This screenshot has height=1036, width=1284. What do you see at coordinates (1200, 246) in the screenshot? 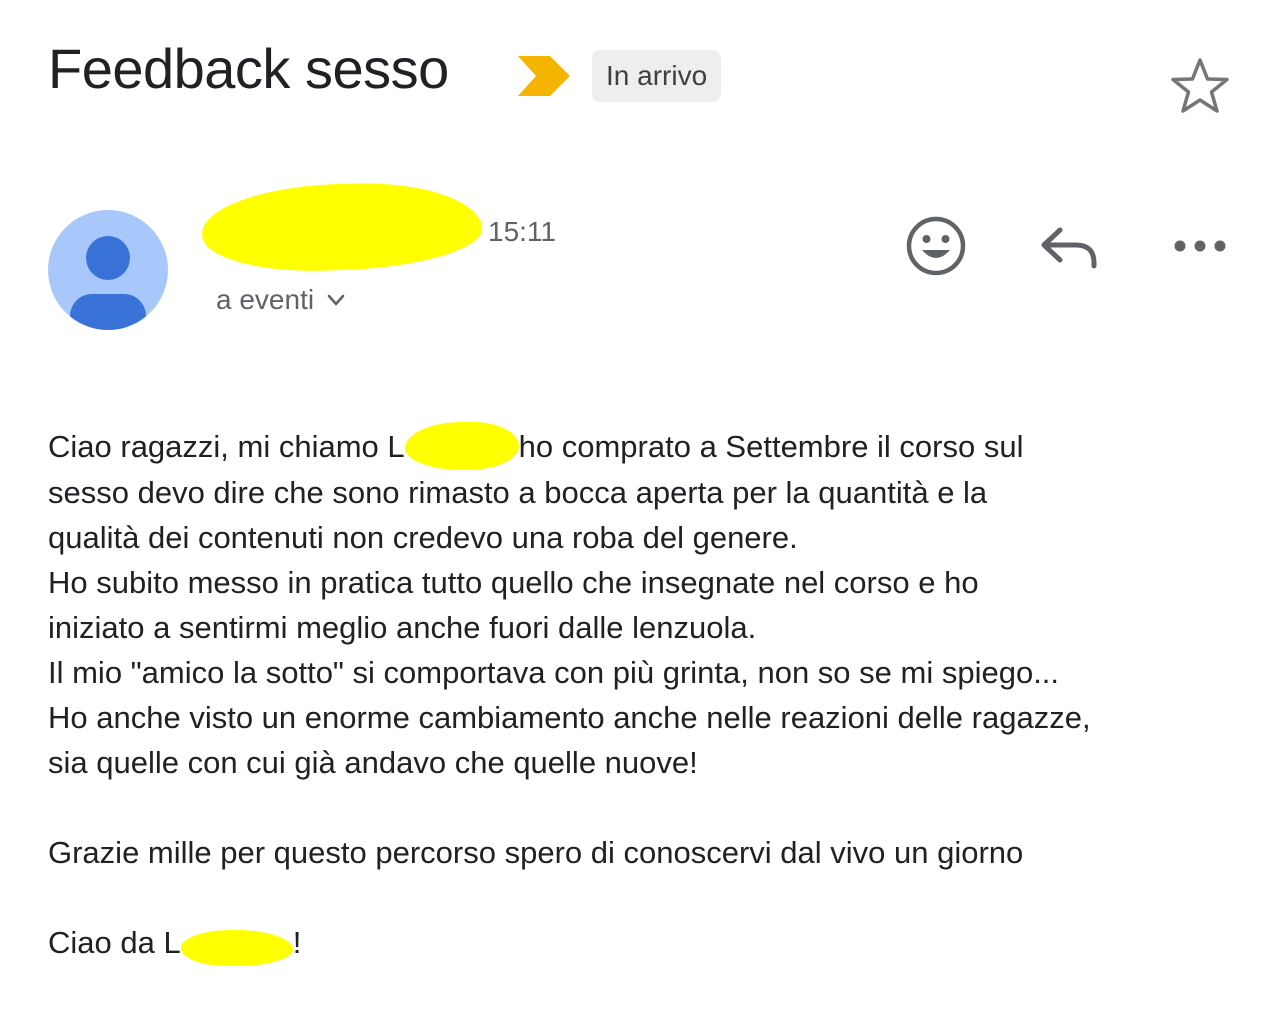
I see `more-horizontal-icon` at bounding box center [1200, 246].